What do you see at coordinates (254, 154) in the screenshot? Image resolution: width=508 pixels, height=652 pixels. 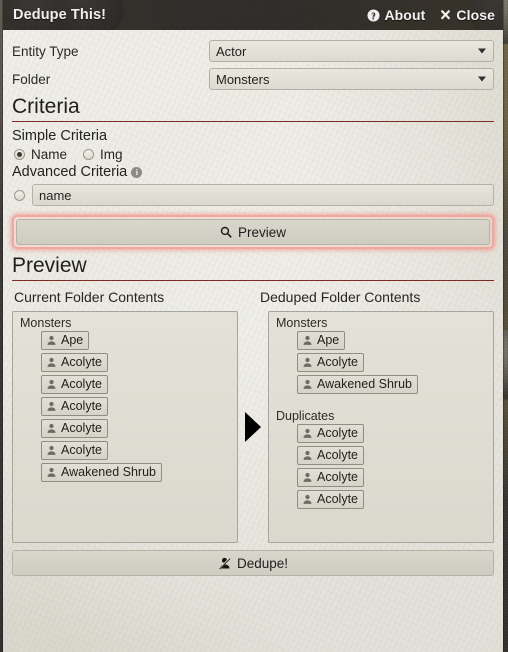 I see `simple-criteria-radio-group: Name Img` at bounding box center [254, 154].